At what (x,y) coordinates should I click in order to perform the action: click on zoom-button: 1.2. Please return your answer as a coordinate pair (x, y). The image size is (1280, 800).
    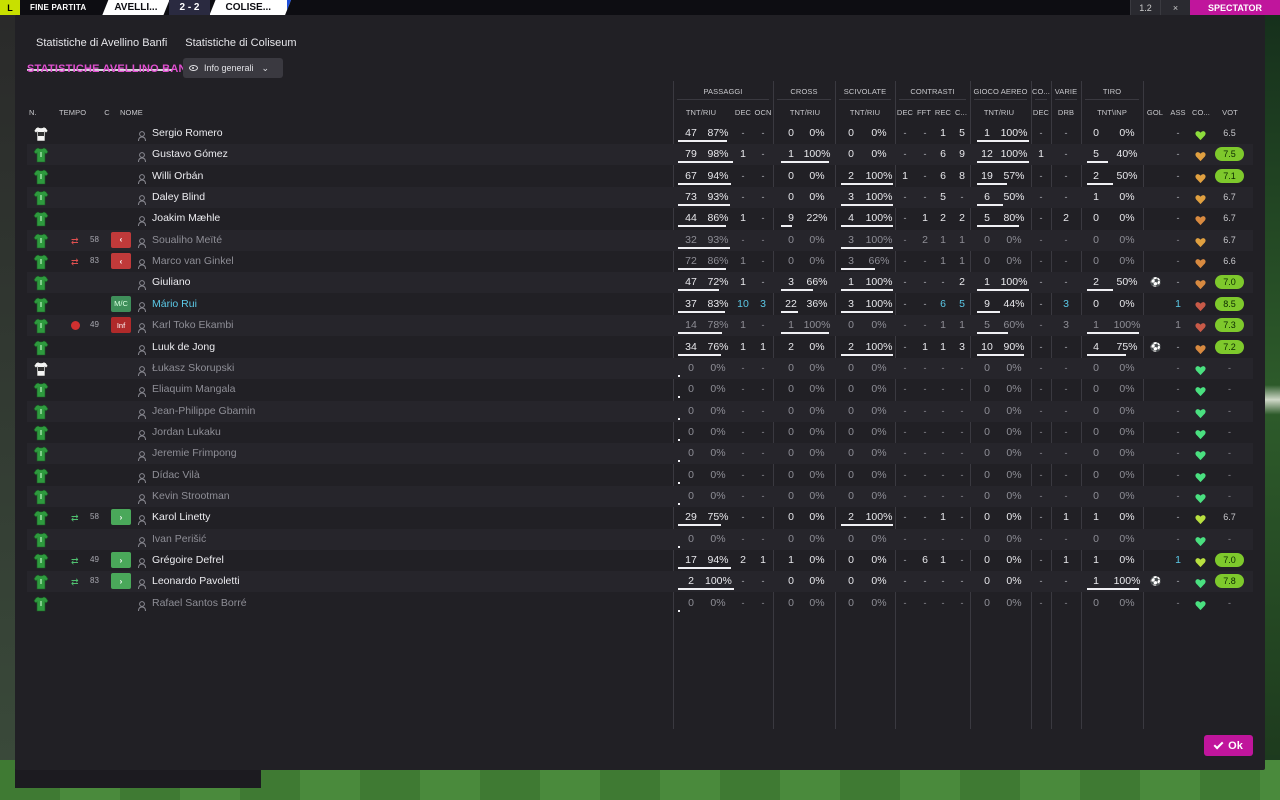
    Looking at the image, I should click on (1145, 7).